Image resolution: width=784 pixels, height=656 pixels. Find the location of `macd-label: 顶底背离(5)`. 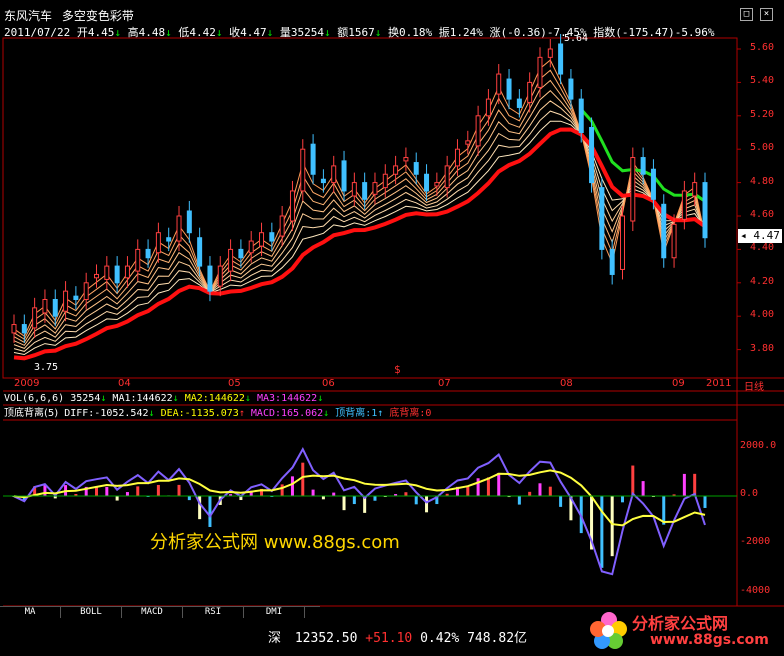

macd-label: 顶底背离(5) is located at coordinates (31, 413).